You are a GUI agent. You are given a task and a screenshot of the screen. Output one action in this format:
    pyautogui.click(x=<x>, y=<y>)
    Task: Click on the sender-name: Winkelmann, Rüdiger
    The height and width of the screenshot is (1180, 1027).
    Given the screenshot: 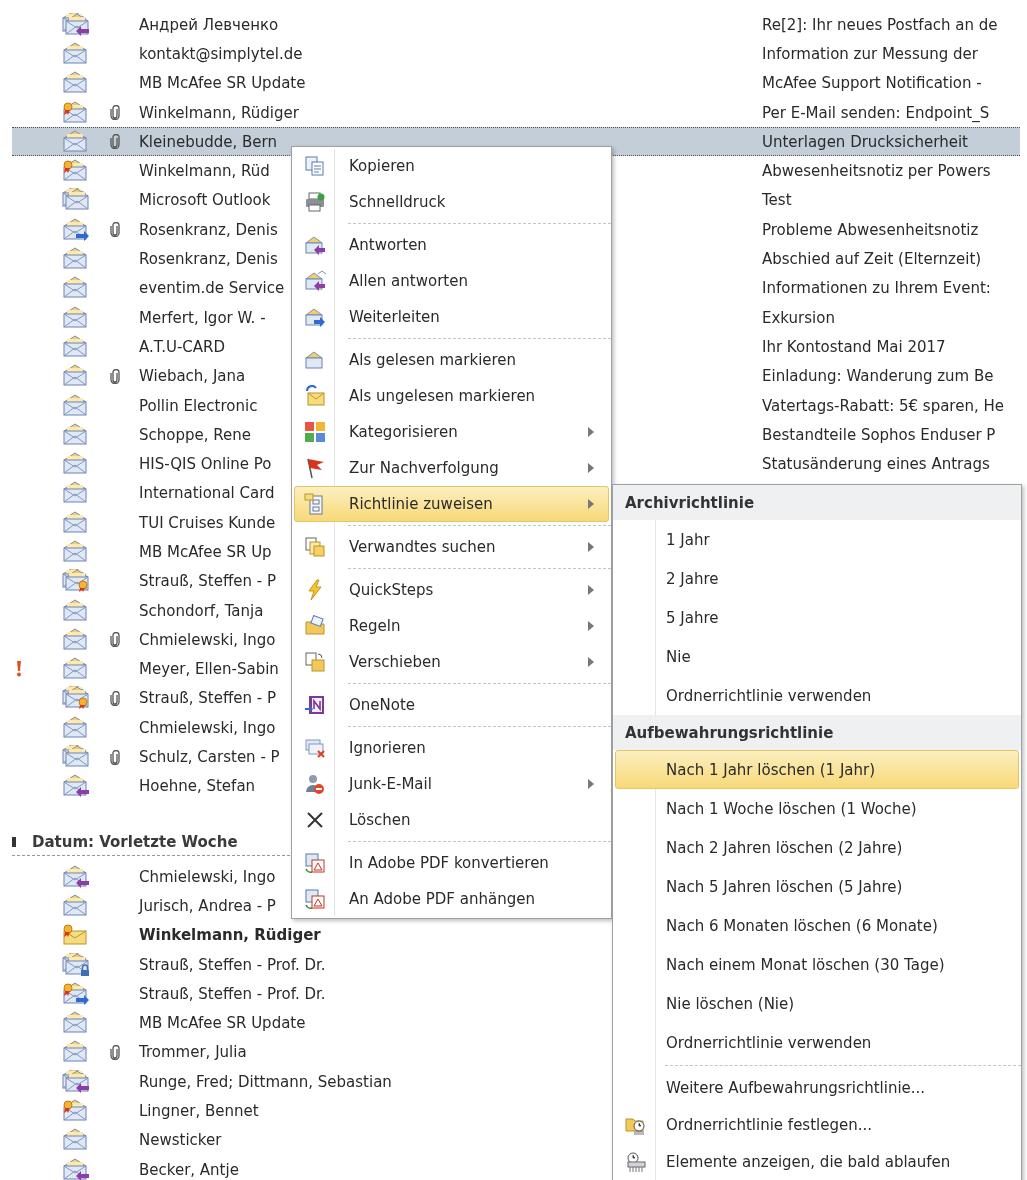 What is the action you would take?
    pyautogui.click(x=218, y=112)
    